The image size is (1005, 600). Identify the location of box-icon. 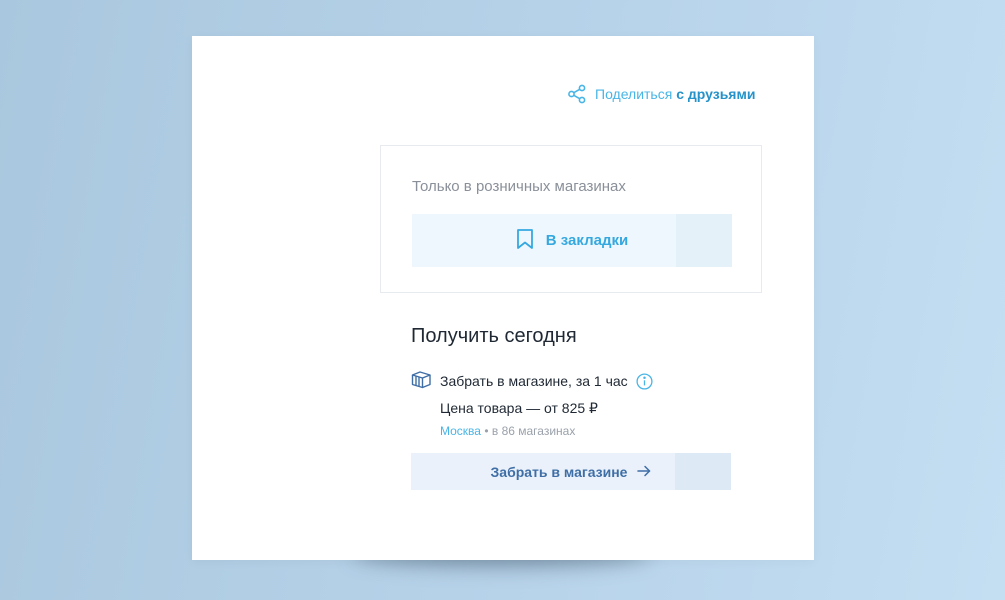
(421, 381).